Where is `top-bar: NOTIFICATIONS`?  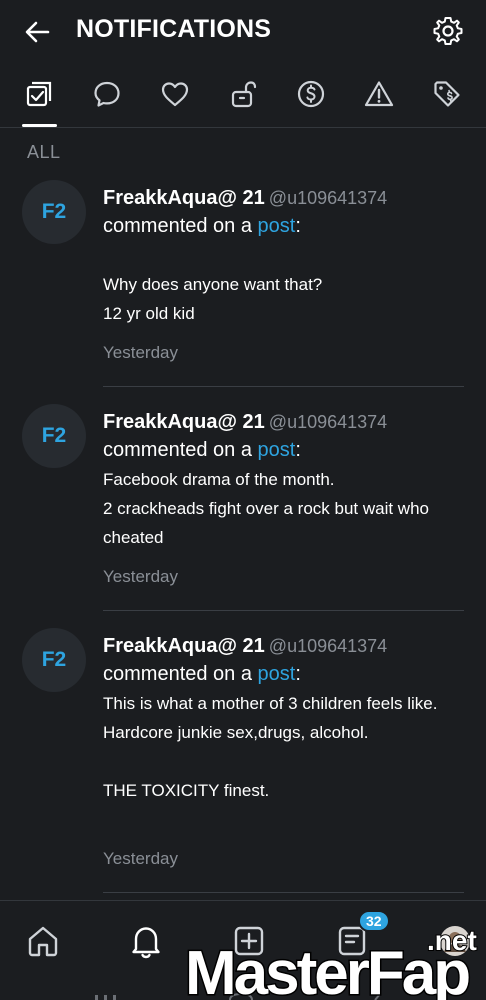 top-bar: NOTIFICATIONS is located at coordinates (243, 31).